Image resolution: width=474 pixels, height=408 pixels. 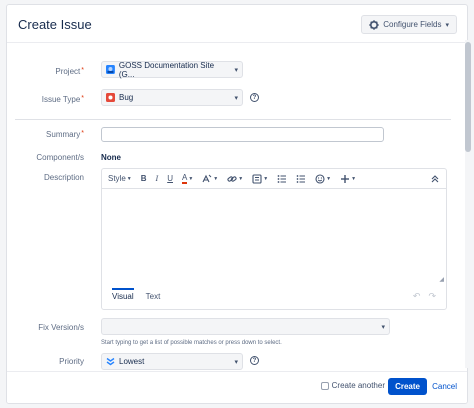 I want to click on image-icon, so click(x=257, y=178).